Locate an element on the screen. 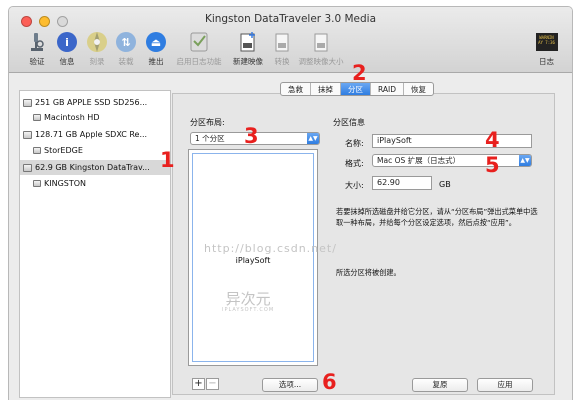 Image resolution: width=581 pixels, height=400 pixels. name-field: iPlaySoft is located at coordinates (452, 141).